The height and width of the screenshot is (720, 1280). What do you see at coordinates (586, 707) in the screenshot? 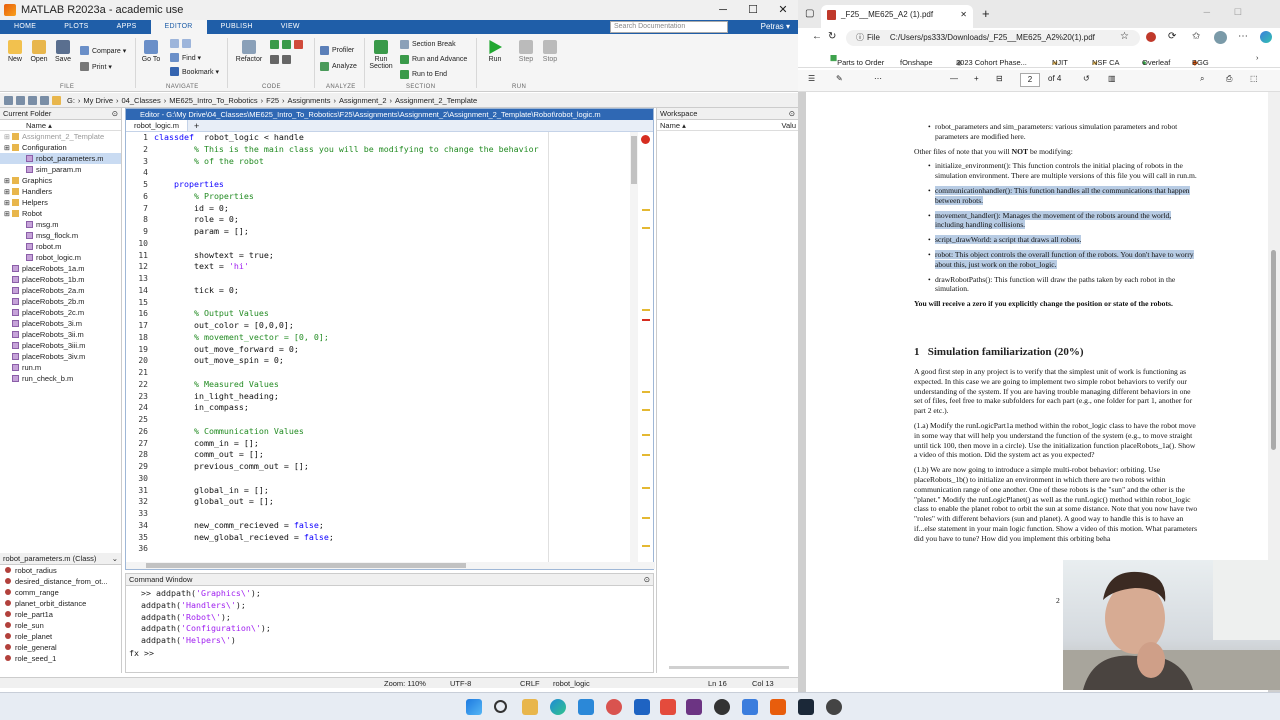
I see `todo-icon` at bounding box center [586, 707].